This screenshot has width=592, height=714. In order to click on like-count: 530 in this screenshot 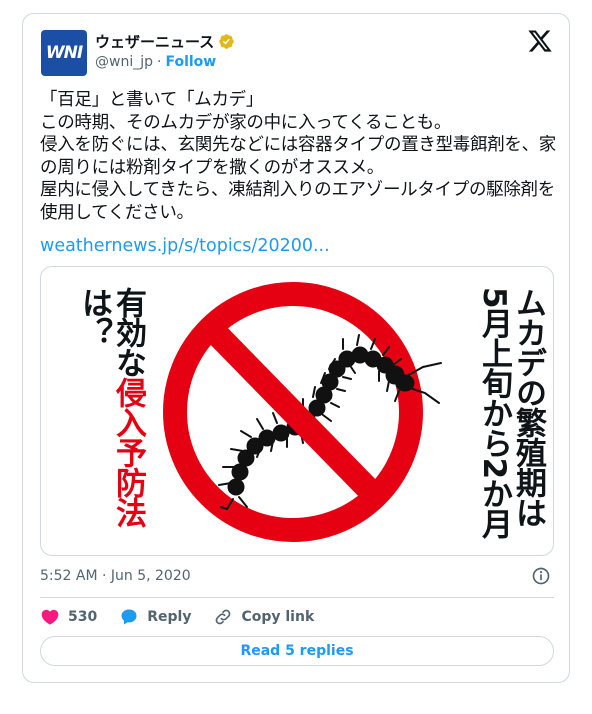, I will do `click(83, 617)`.